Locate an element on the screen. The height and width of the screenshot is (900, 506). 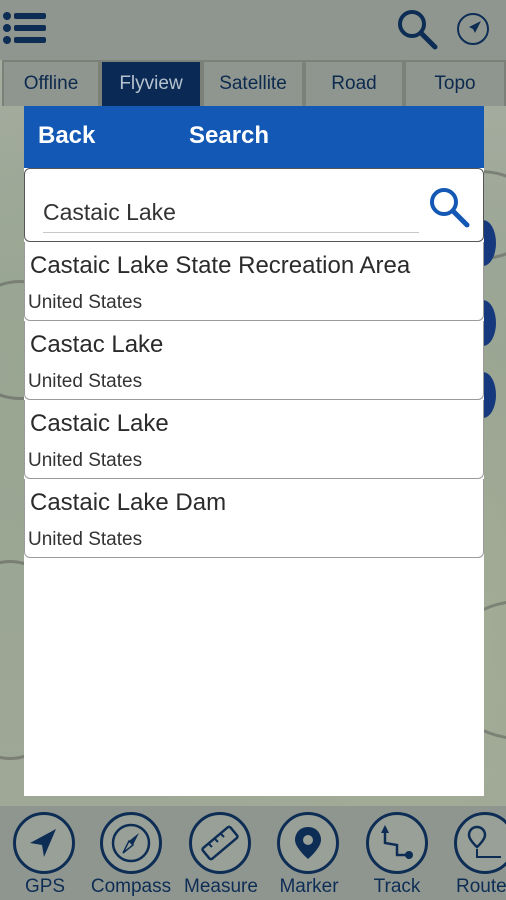
tab-topo: Topo is located at coordinates (455, 83).